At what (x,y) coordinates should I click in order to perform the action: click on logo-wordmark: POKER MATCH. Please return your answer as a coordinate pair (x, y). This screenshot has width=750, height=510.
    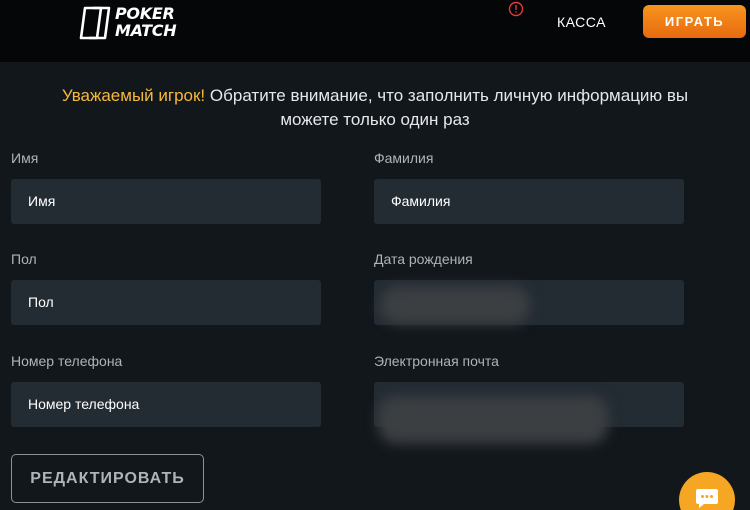
    Looking at the image, I should click on (146, 22).